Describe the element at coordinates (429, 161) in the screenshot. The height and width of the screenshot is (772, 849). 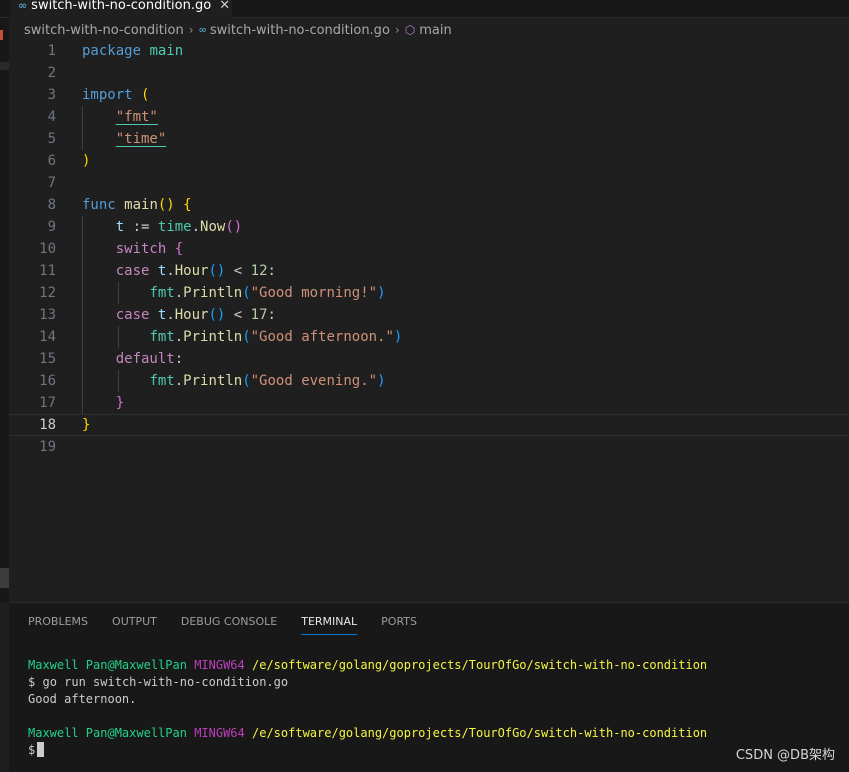
I see `code-line: 6)` at that location.